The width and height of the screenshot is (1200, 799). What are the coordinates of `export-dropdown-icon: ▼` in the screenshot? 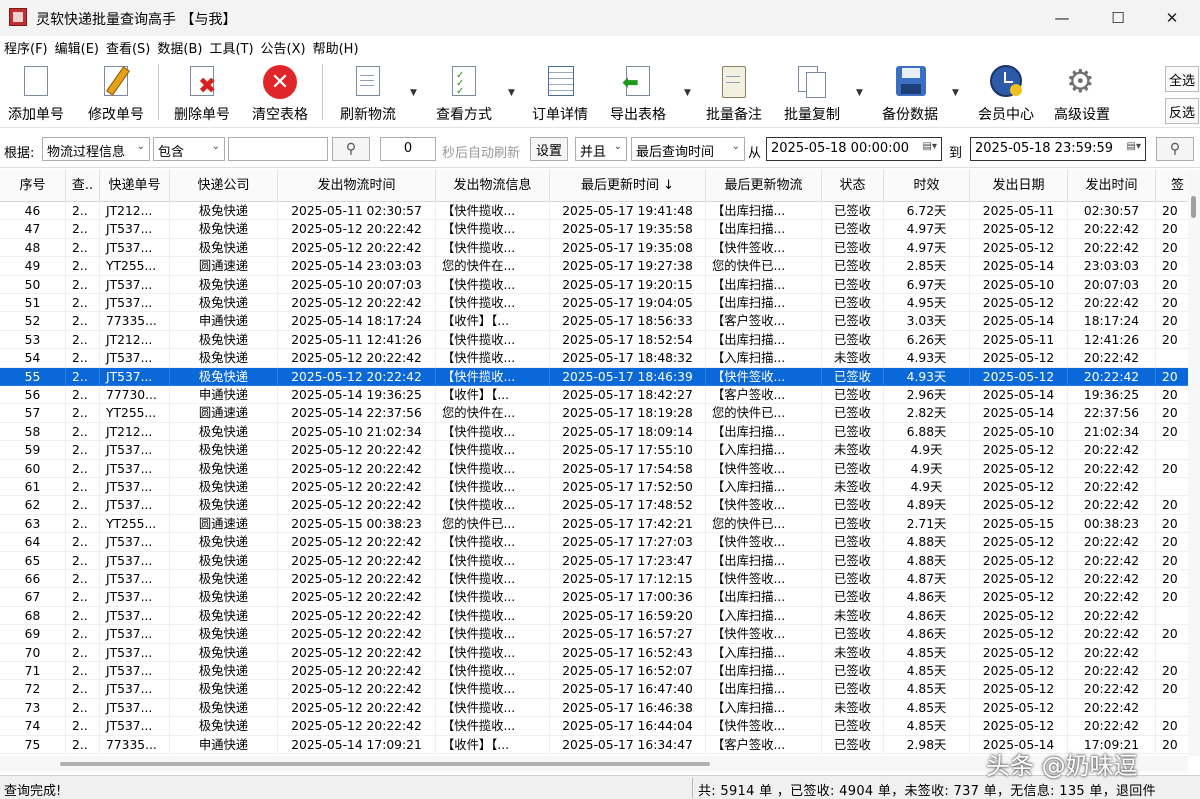 It's located at (687, 93).